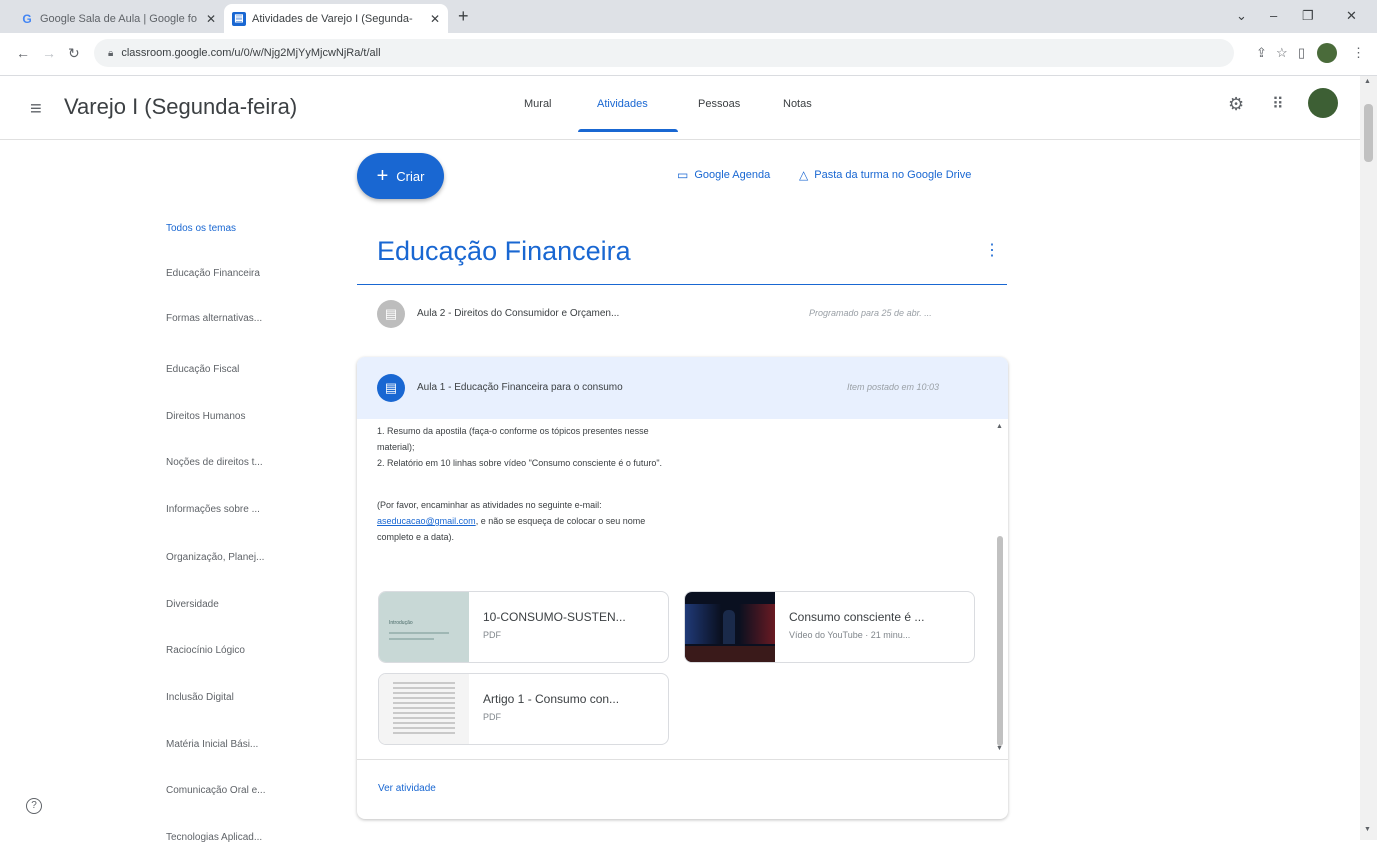  I want to click on google-icon: G, so click(27, 18).